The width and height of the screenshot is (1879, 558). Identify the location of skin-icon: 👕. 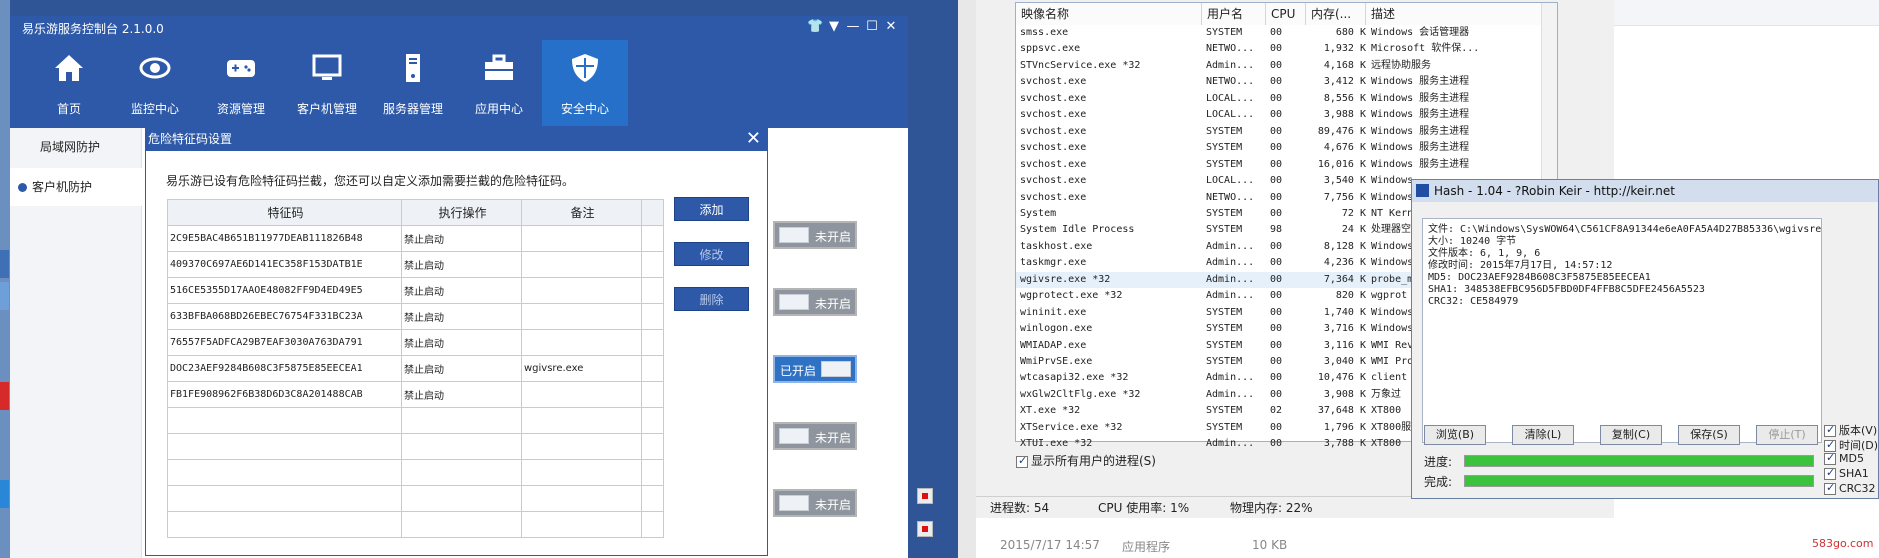
(815, 27).